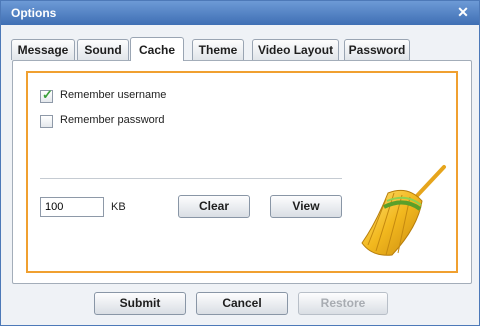 The width and height of the screenshot is (480, 326). I want to click on divider, so click(191, 178).